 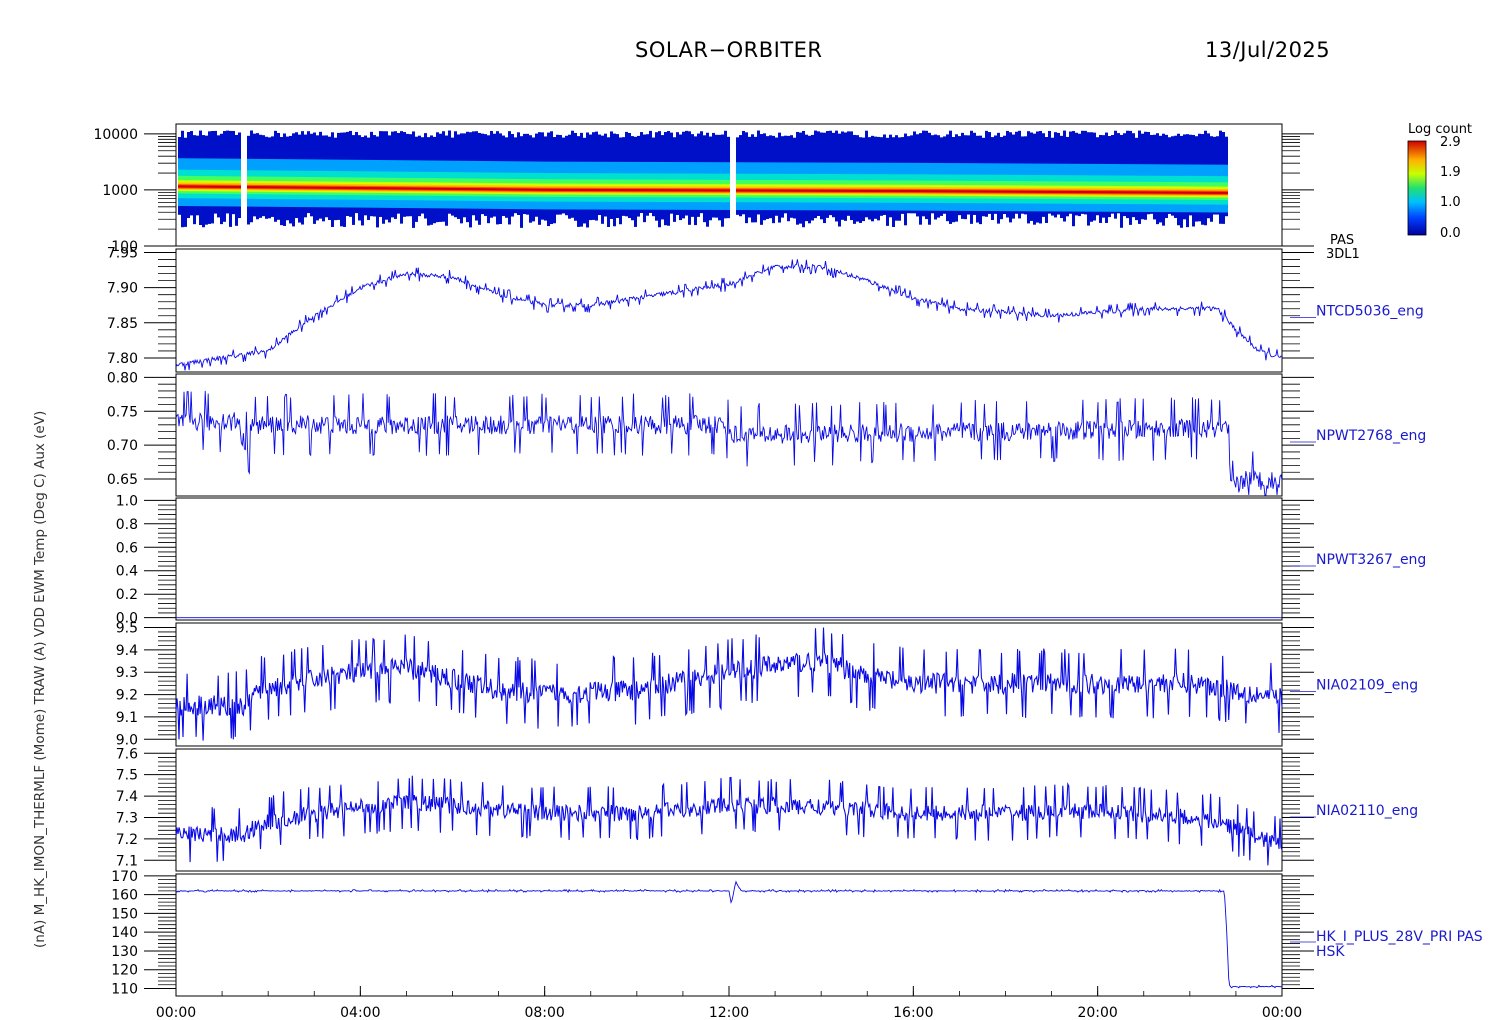 What do you see at coordinates (127, 572) in the screenshot?
I see `y-tick-label: 0.4` at bounding box center [127, 572].